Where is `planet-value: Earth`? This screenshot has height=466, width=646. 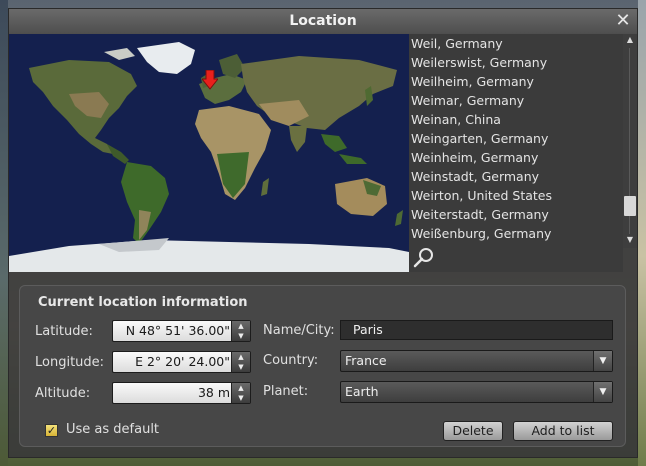
planet-value: Earth is located at coordinates (362, 391).